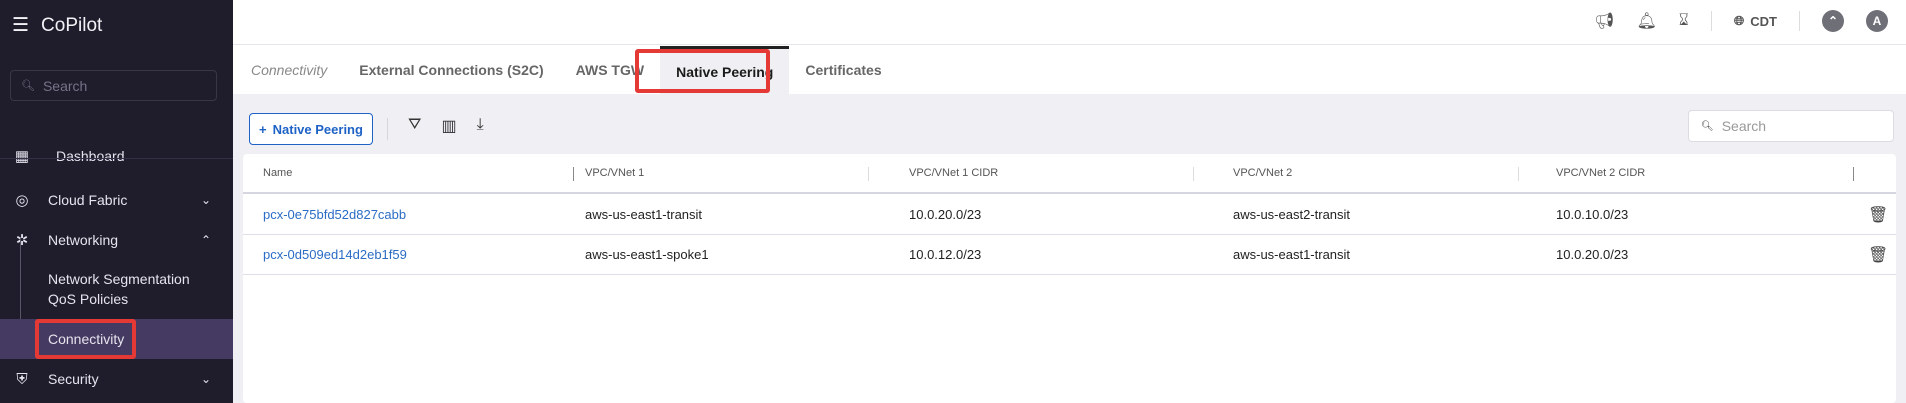 The height and width of the screenshot is (403, 1906). I want to click on button-label: Native Peering, so click(317, 129).